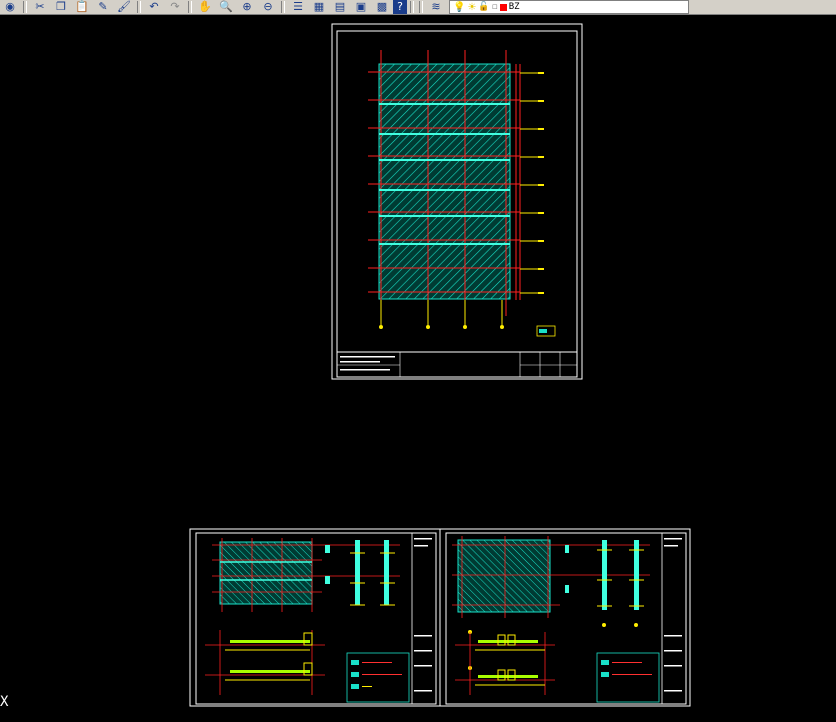  I want to click on layer-dropdown: 💡 ☀ 🔓 ▫ BZ, so click(569, 7).